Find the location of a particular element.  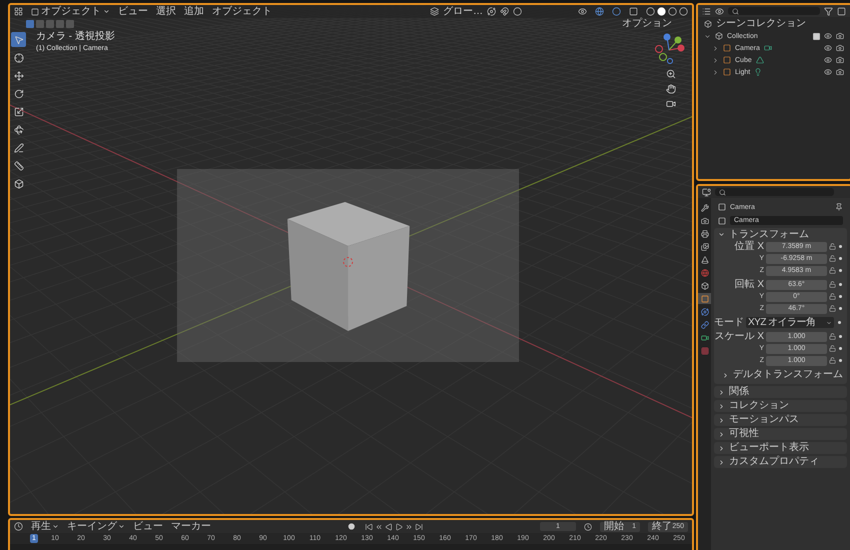

orbit-icon is located at coordinates (704, 312).